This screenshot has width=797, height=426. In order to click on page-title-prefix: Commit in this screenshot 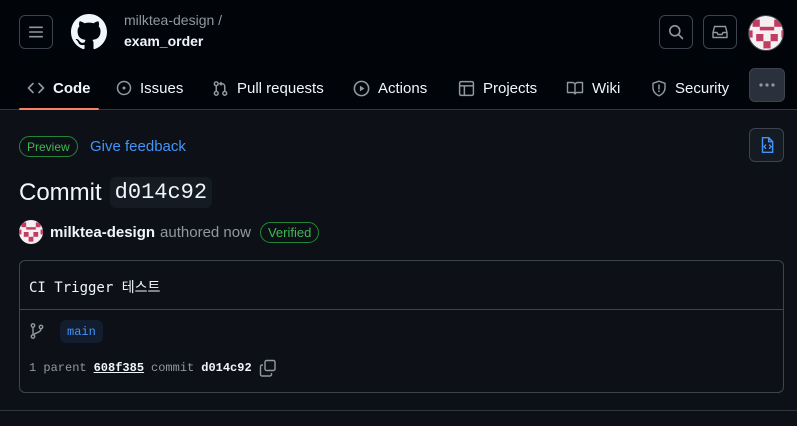, I will do `click(60, 192)`.